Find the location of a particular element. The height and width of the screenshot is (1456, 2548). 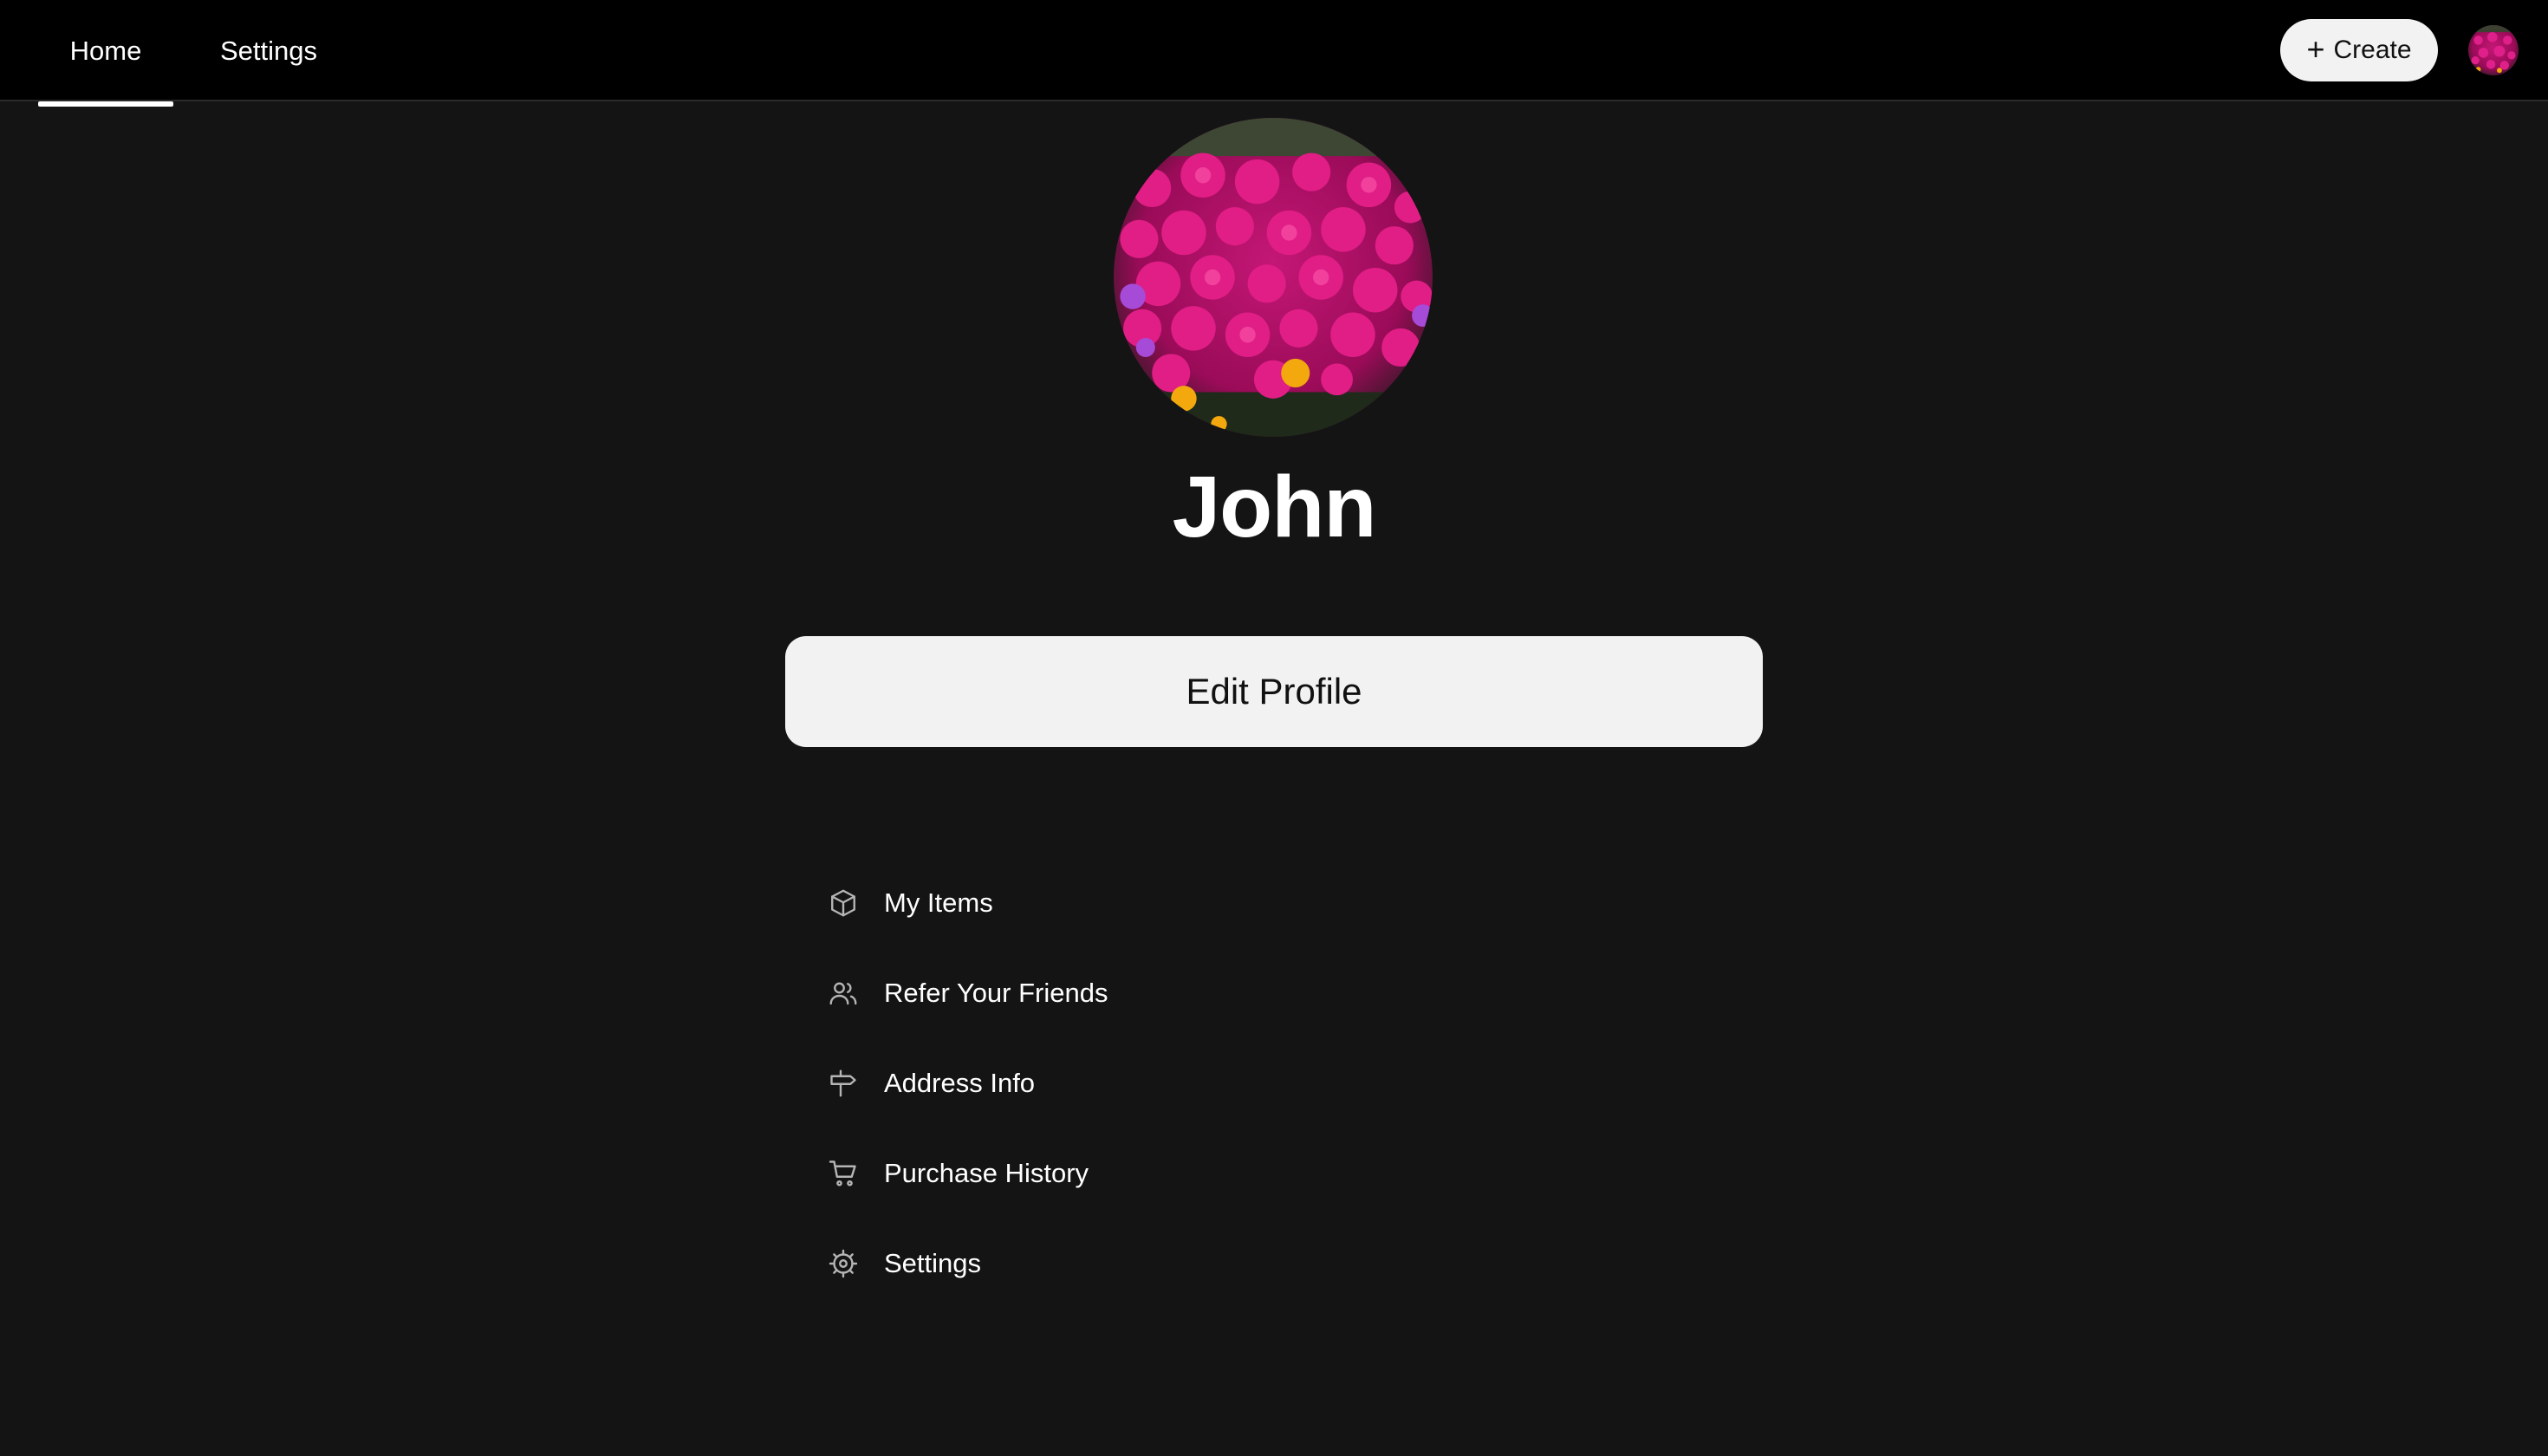

create-button-label: Create is located at coordinates (2372, 50).